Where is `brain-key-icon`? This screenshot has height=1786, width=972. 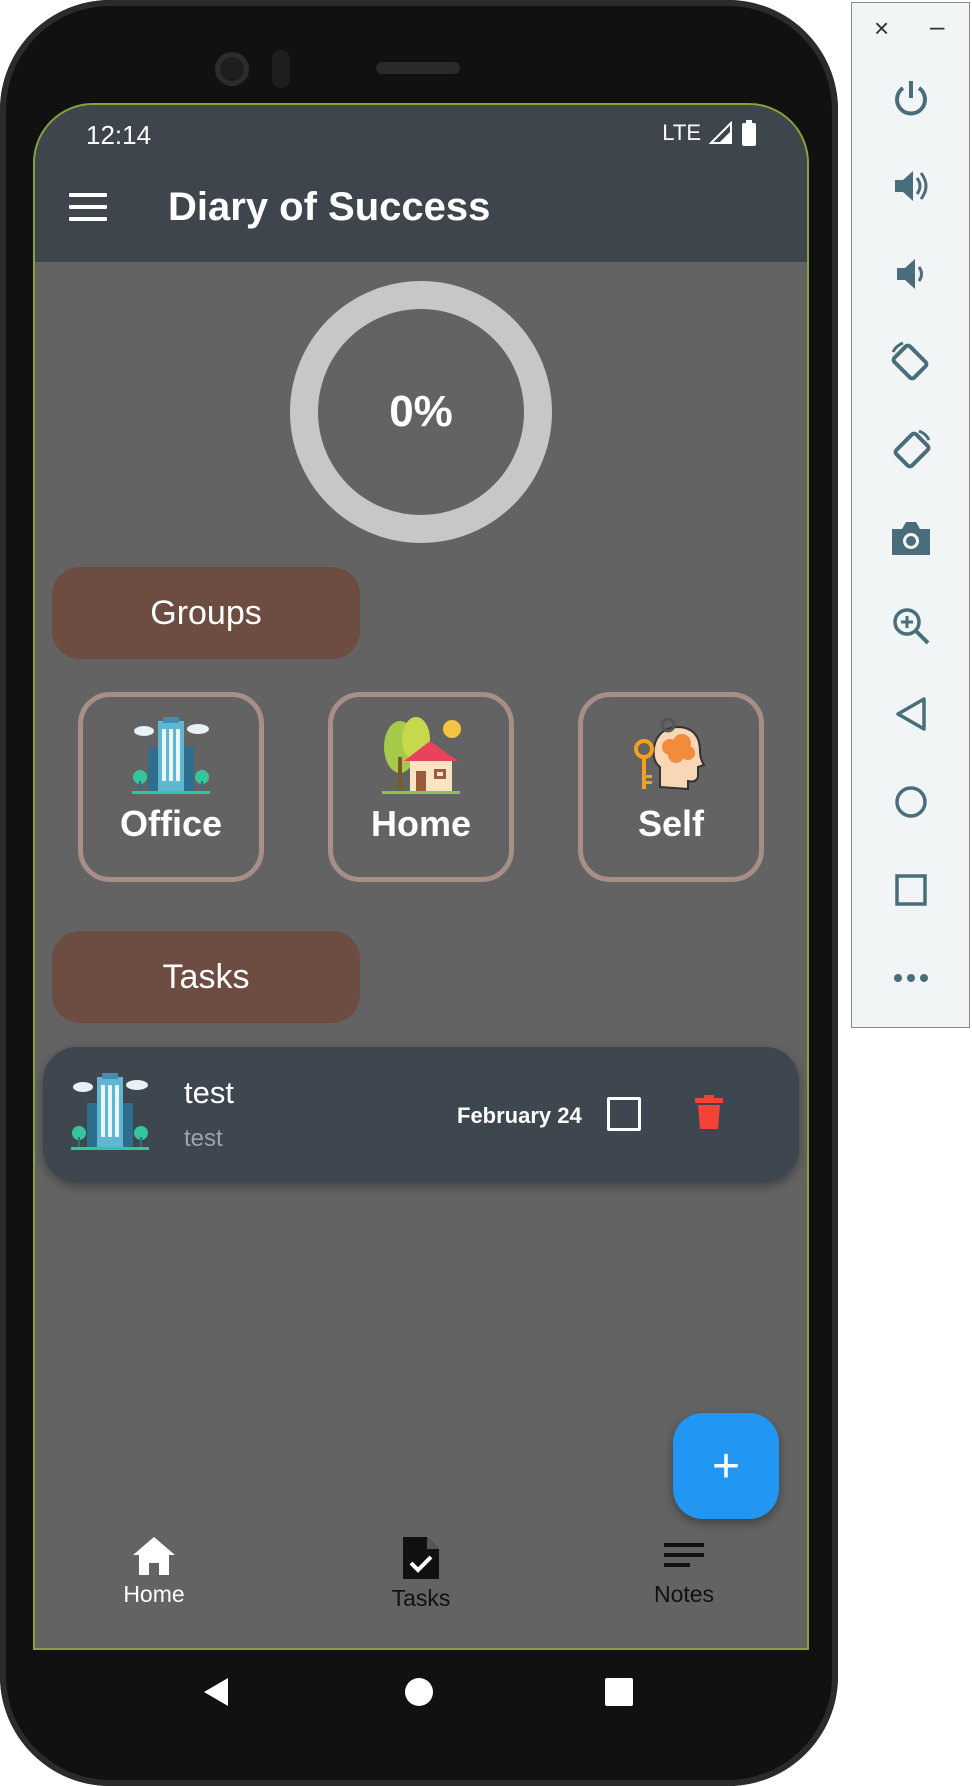
brain-key-icon is located at coordinates (670, 754).